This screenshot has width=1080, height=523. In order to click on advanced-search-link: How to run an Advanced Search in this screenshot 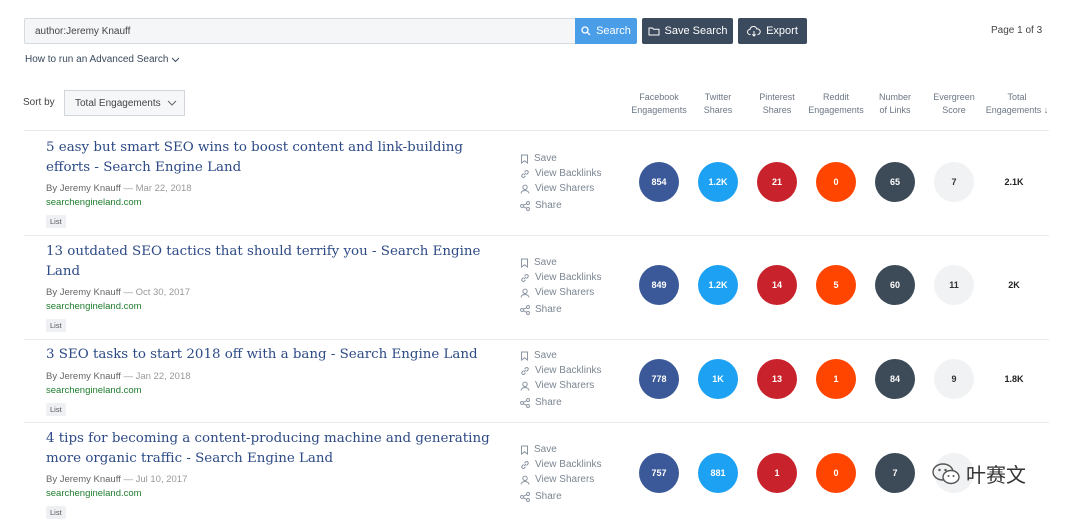, I will do `click(102, 59)`.